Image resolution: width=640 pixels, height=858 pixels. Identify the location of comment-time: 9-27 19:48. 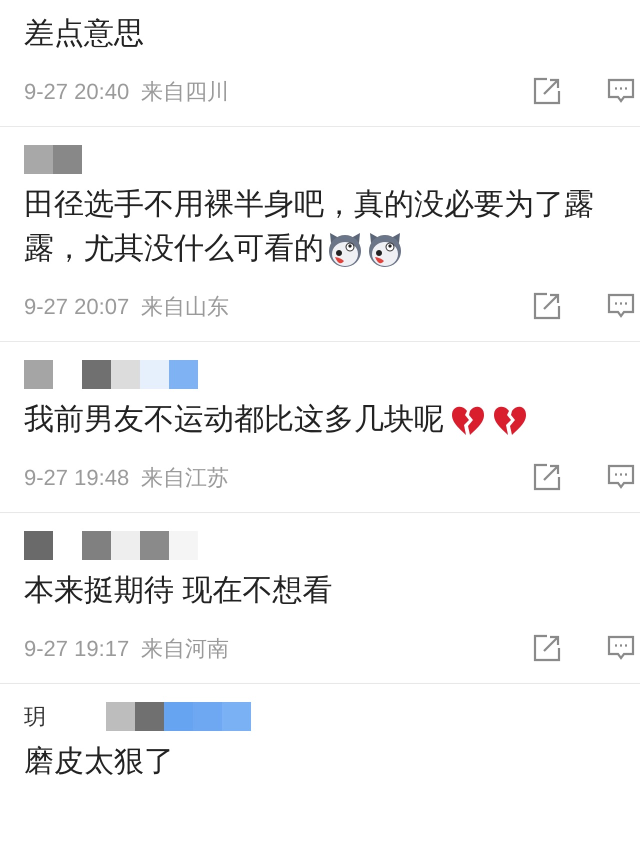
(77, 478).